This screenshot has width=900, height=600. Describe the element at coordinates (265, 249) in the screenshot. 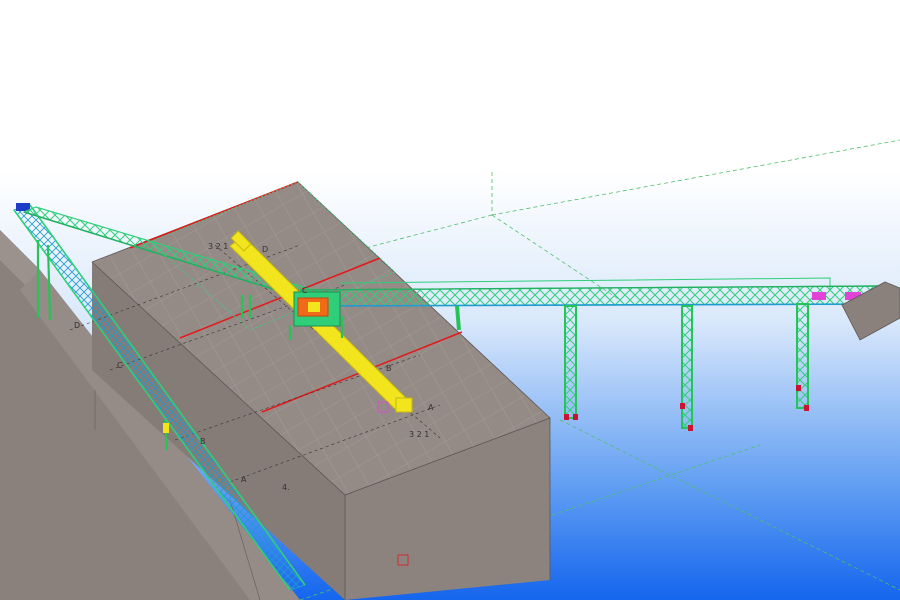

I see `grid-label-d-top: D` at that location.